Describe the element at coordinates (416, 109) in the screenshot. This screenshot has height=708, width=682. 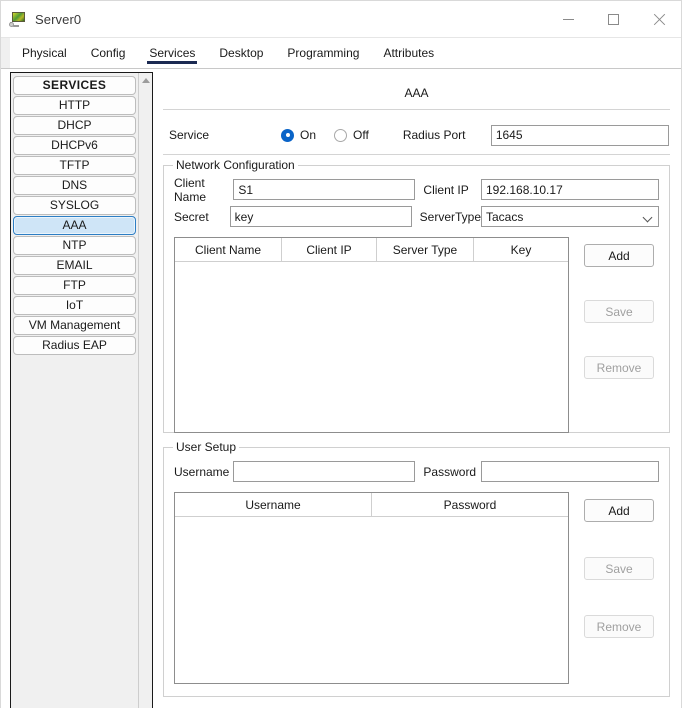
I see `divider-top` at that location.